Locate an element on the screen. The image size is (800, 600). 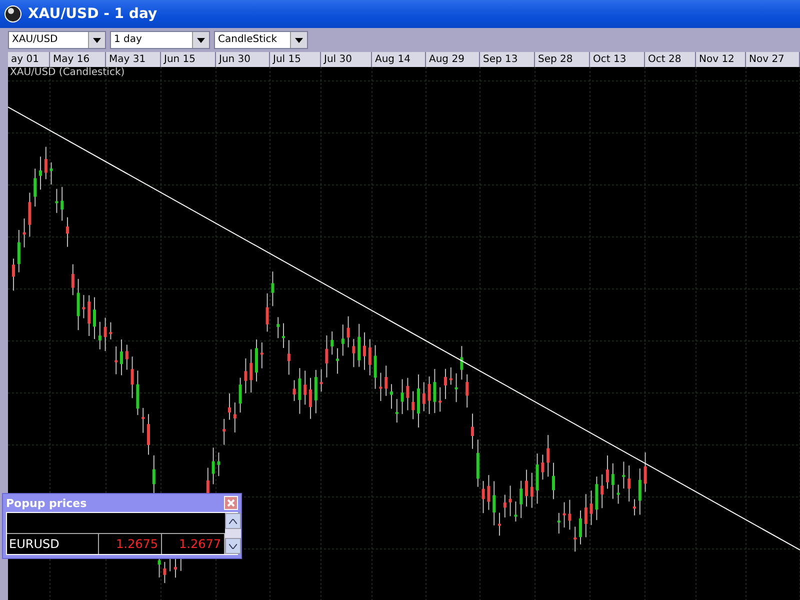
date-label: Jun 30 is located at coordinates (243, 59).